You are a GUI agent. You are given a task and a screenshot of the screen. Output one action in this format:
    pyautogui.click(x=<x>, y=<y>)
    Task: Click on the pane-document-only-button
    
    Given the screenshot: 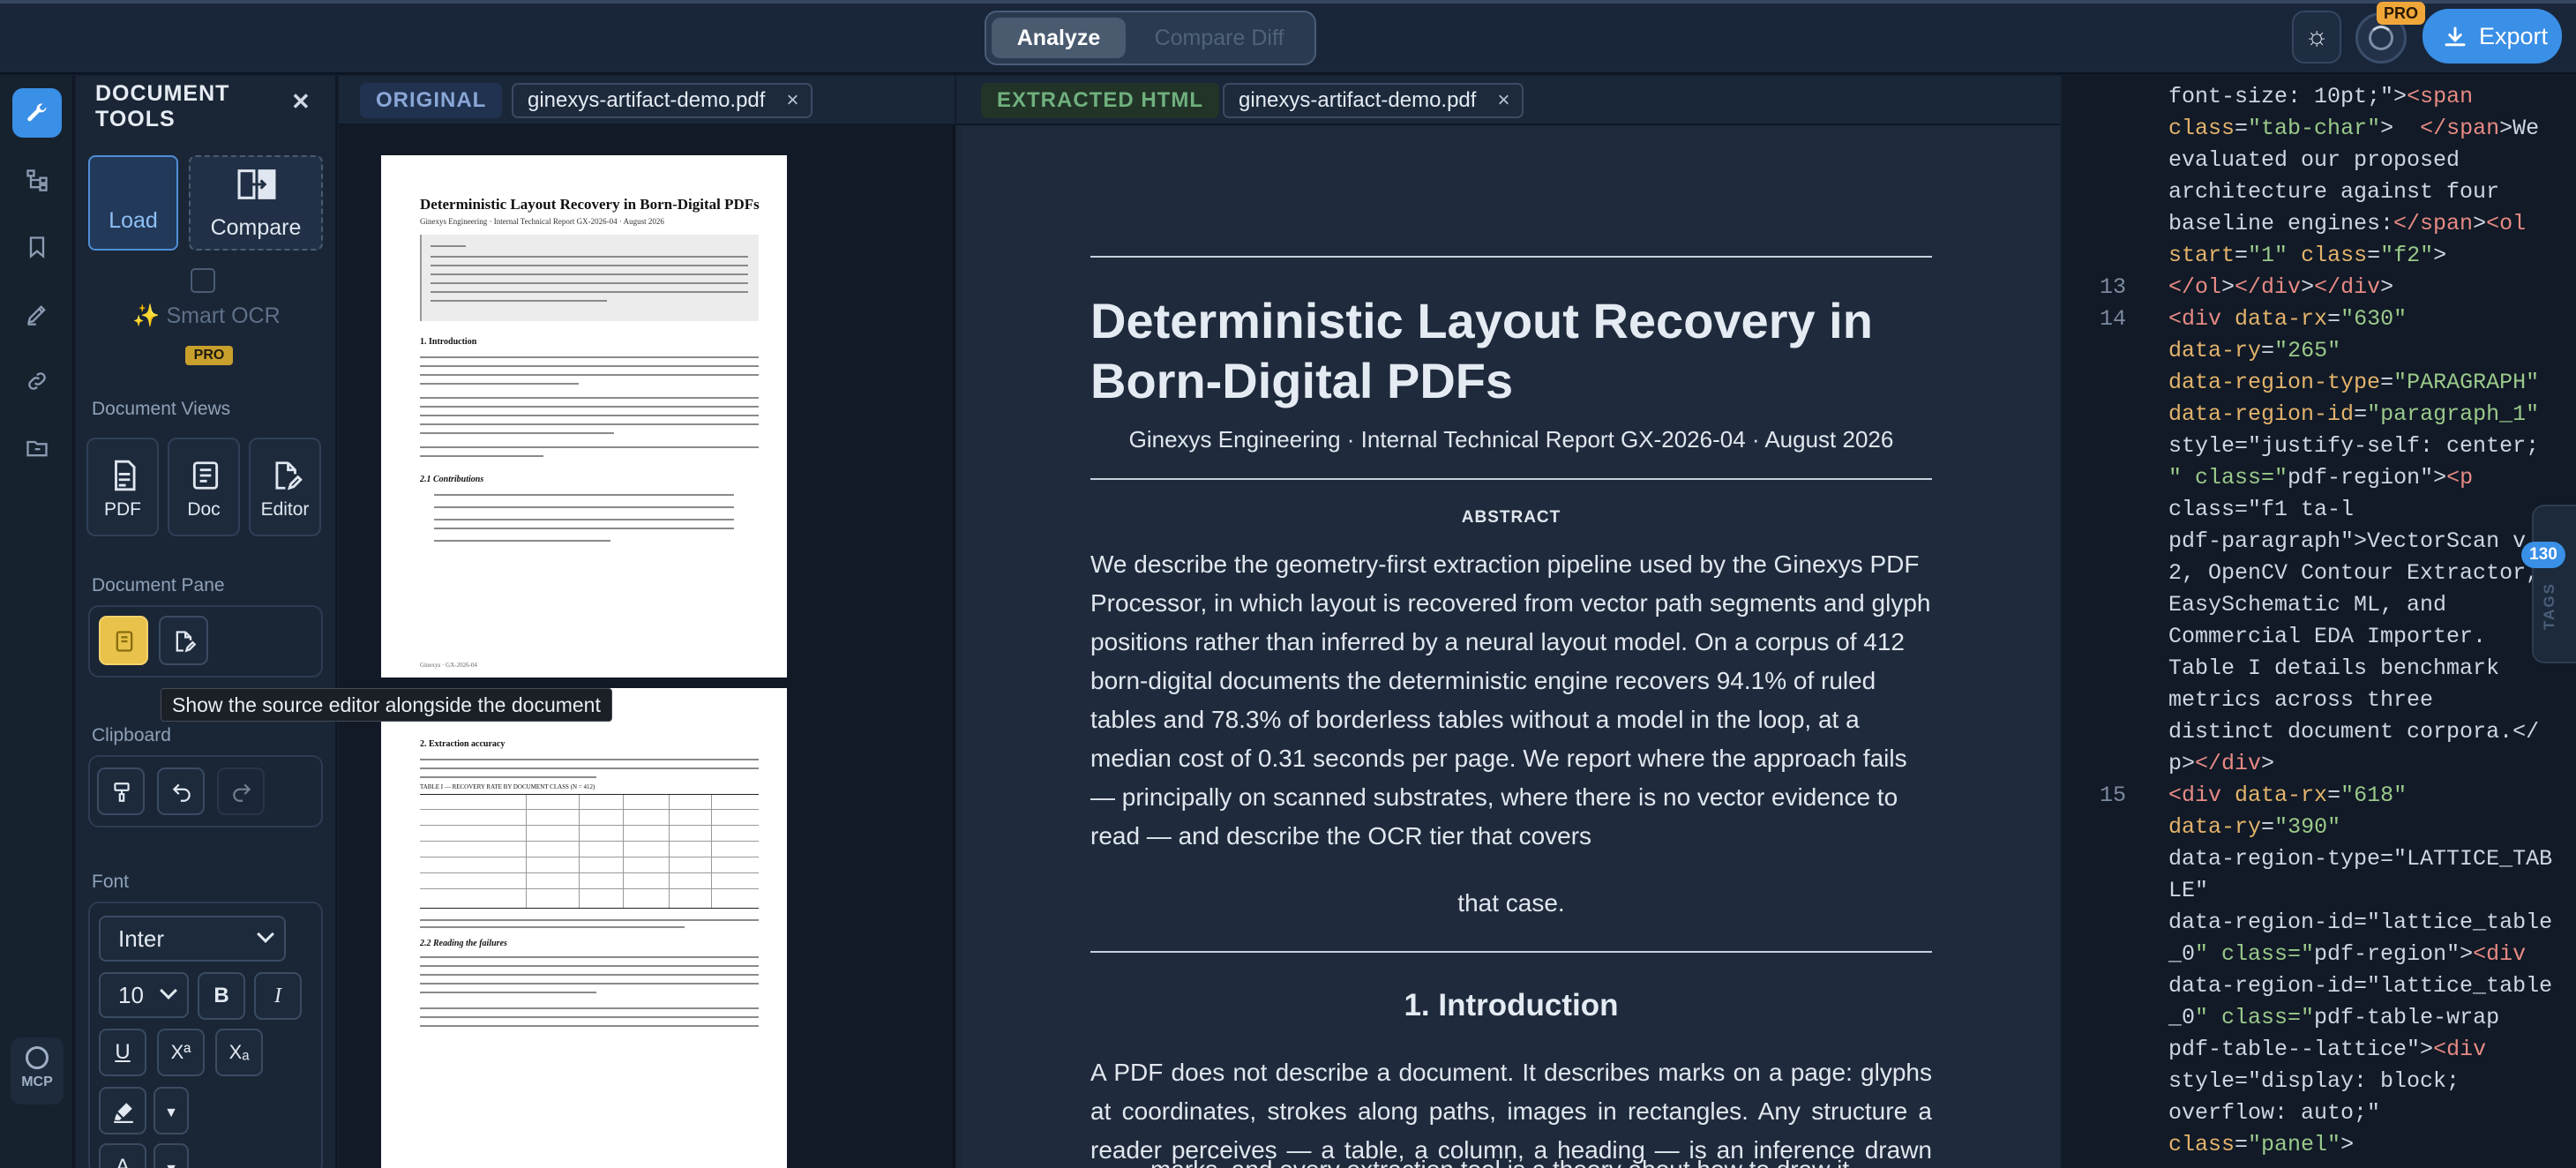 What is the action you would take?
    pyautogui.click(x=124, y=640)
    